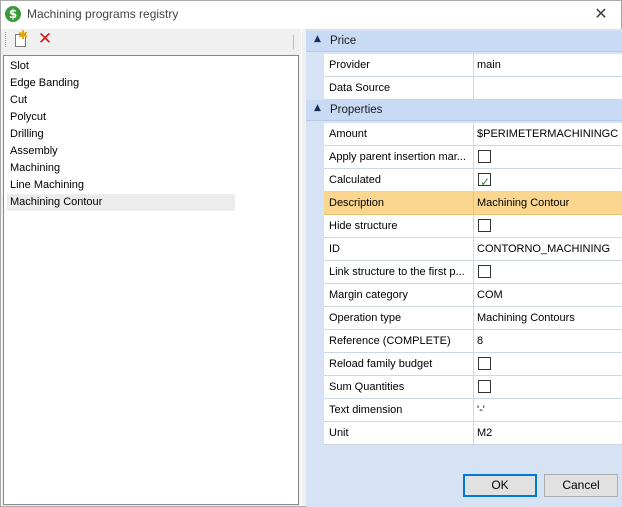 This screenshot has height=507, width=622. I want to click on property-name: ID, so click(399, 249).